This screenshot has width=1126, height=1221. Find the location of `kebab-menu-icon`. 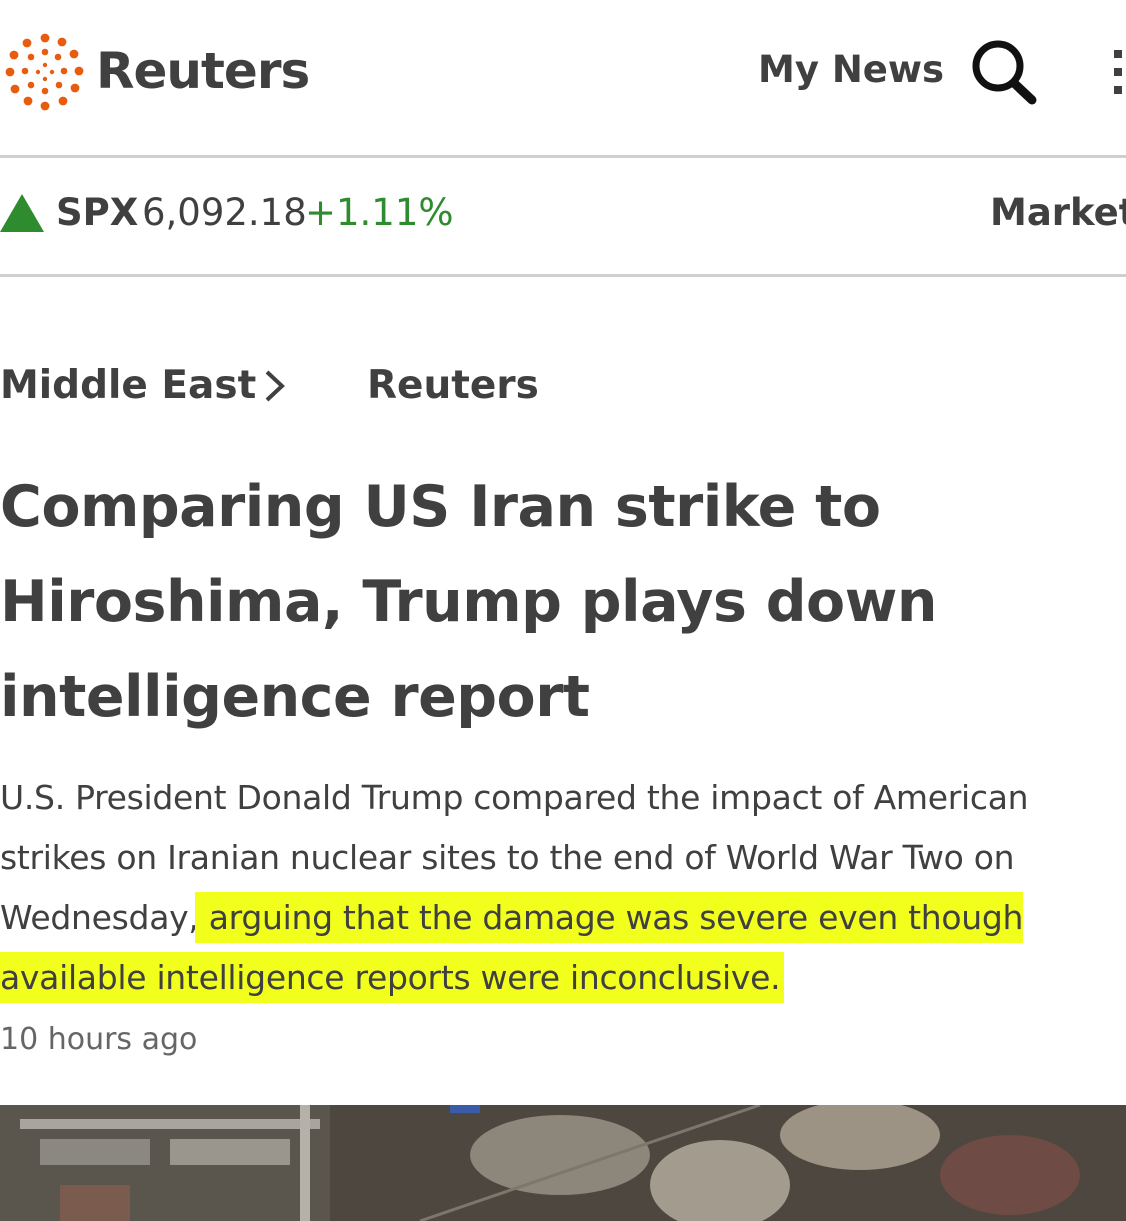

kebab-menu-icon is located at coordinates (1120, 74).